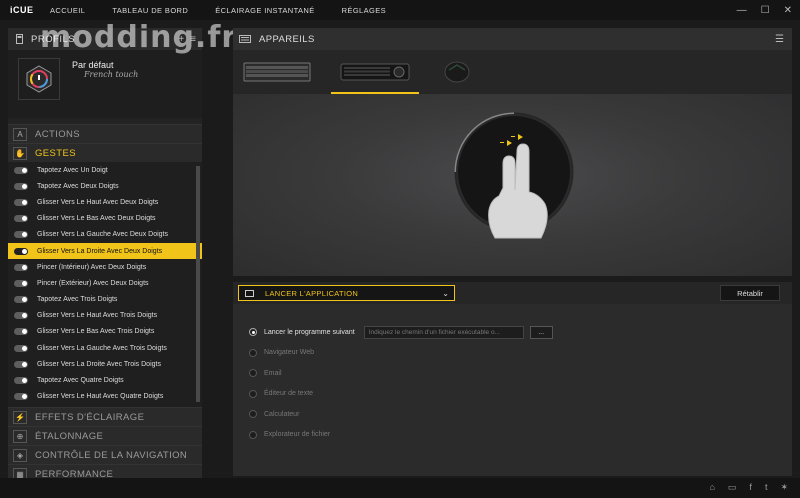 Image resolution: width=800 pixels, height=498 pixels. I want to click on action-option: Navigateur Web, so click(512, 353).